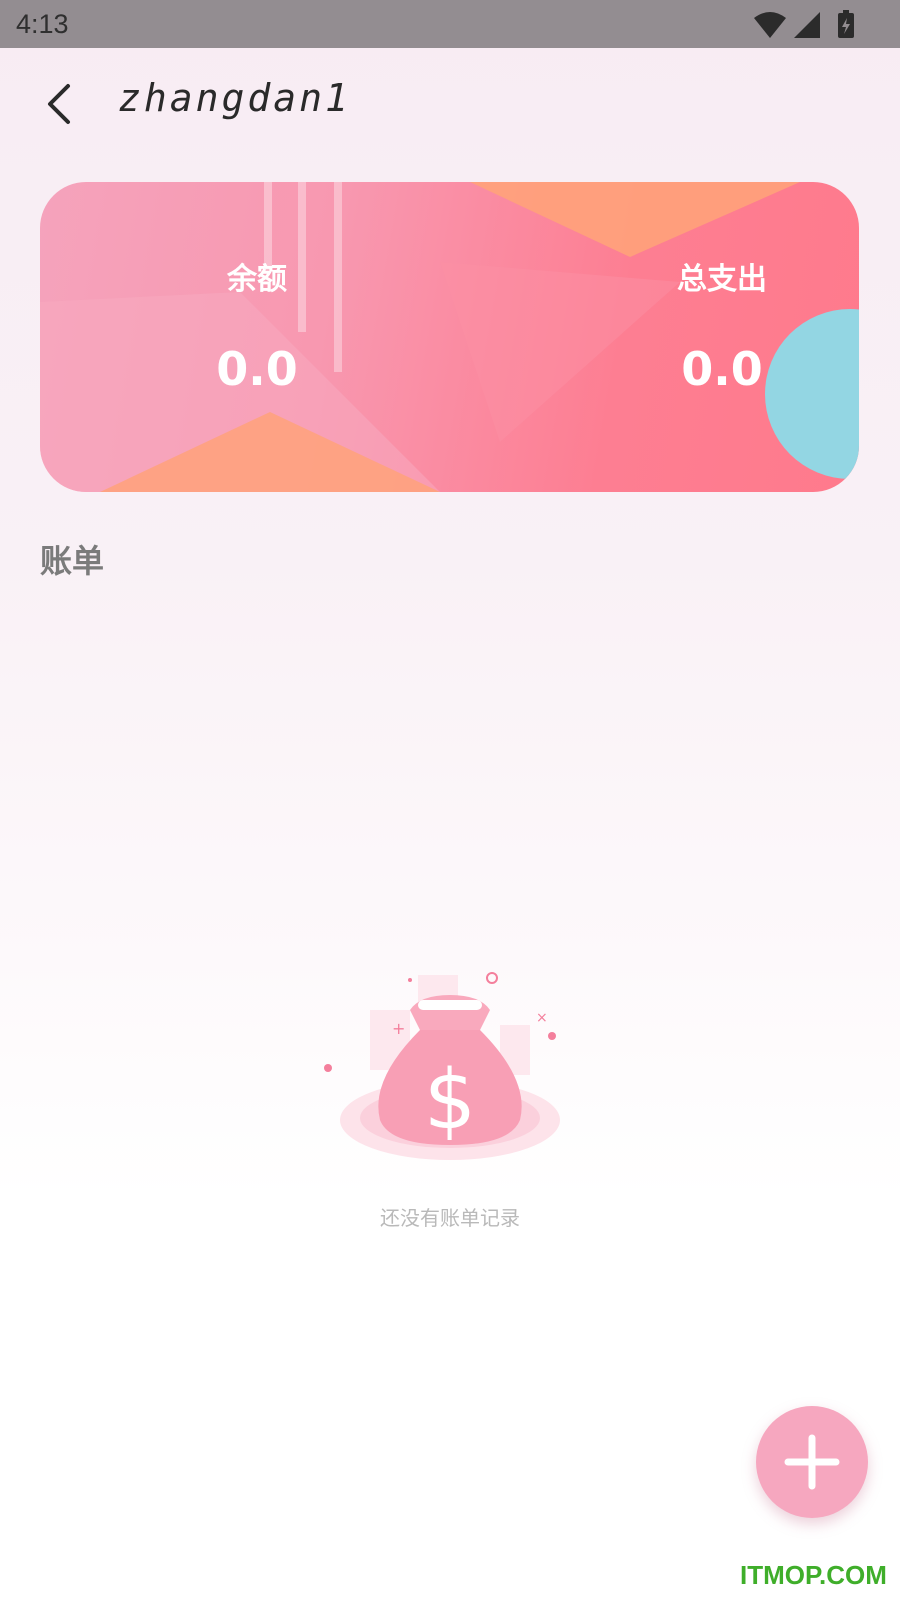  What do you see at coordinates (257, 279) in the screenshot?
I see `balance-label: 余额` at bounding box center [257, 279].